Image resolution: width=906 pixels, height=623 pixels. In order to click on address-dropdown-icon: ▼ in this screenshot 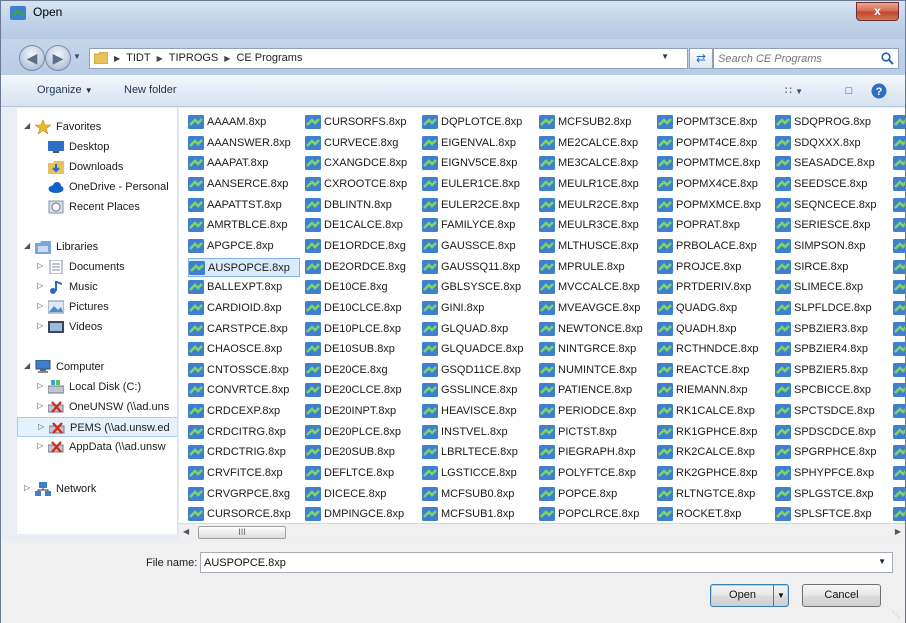, I will do `click(665, 56)`.